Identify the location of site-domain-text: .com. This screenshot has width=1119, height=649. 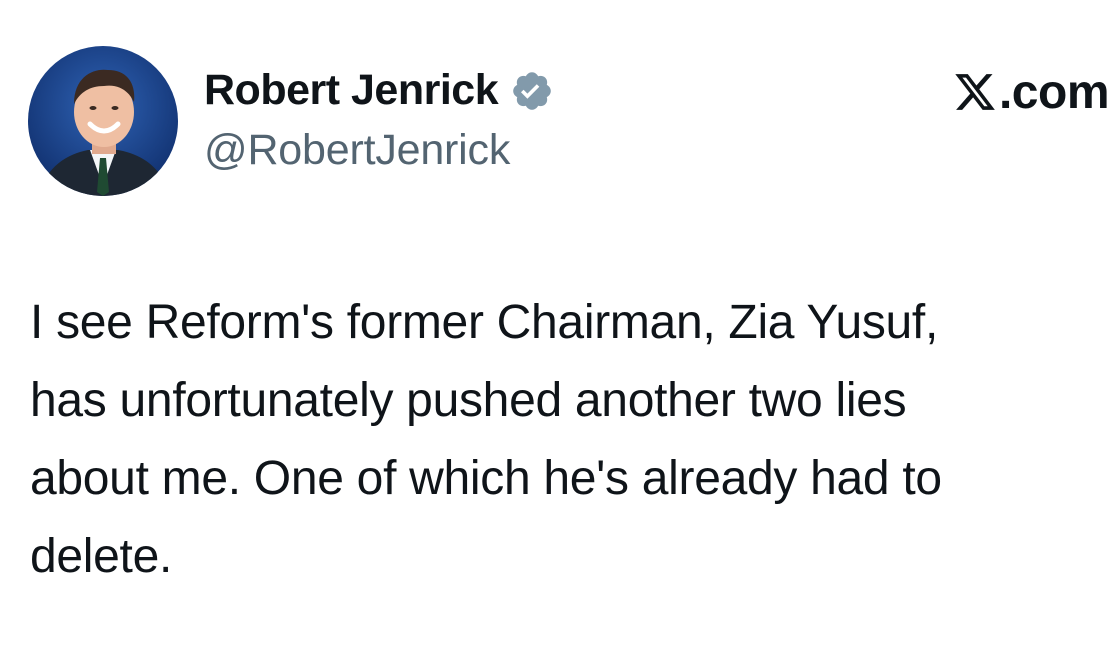
(1054, 92).